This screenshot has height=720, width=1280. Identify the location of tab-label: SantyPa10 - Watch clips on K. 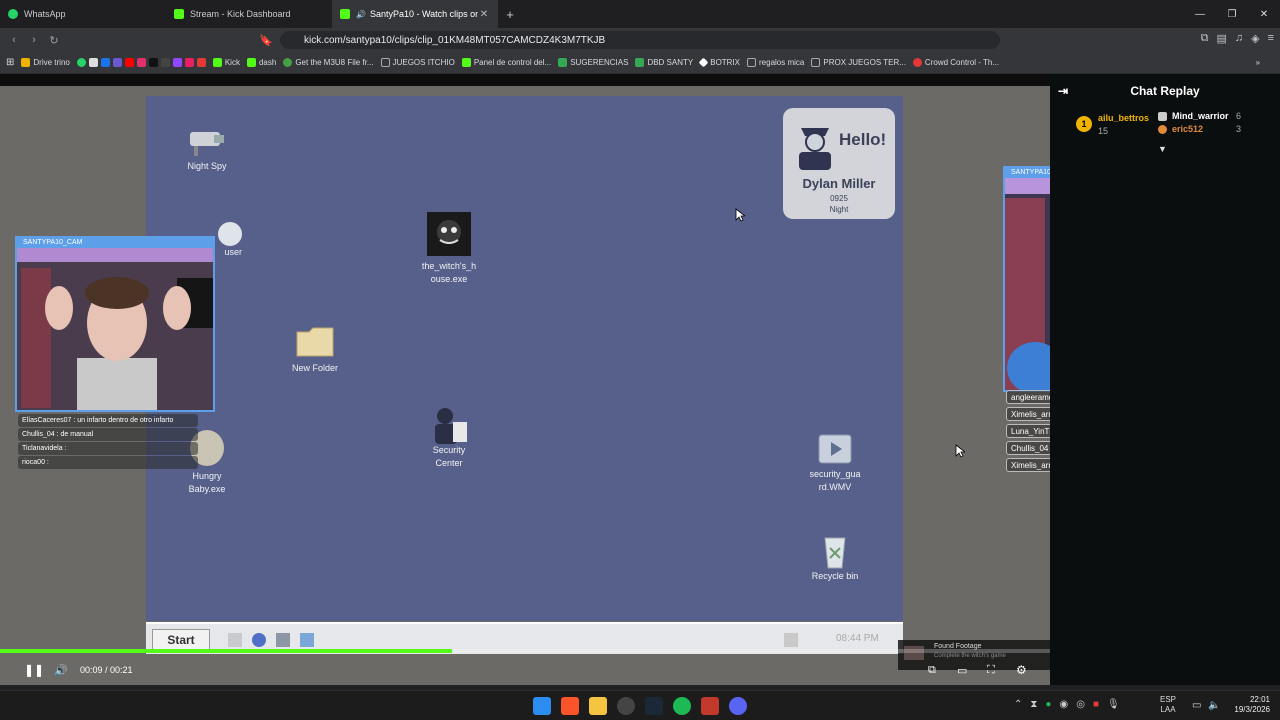
(423, 14).